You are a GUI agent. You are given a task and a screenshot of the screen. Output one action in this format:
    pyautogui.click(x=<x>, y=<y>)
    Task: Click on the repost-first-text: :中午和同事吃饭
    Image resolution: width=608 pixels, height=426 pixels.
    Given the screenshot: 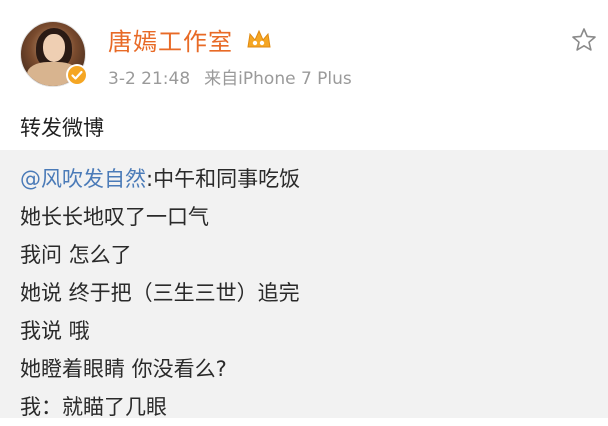 What is the action you would take?
    pyautogui.click(x=223, y=179)
    